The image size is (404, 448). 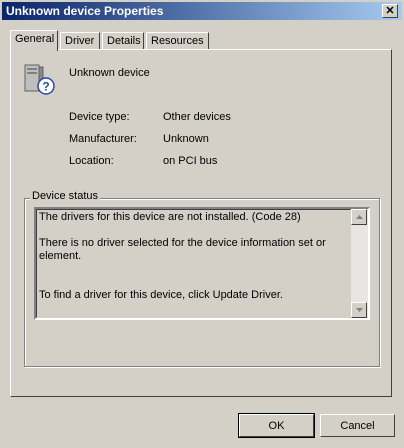 What do you see at coordinates (186, 139) in the screenshot?
I see `manufacturer-value: Unknown` at bounding box center [186, 139].